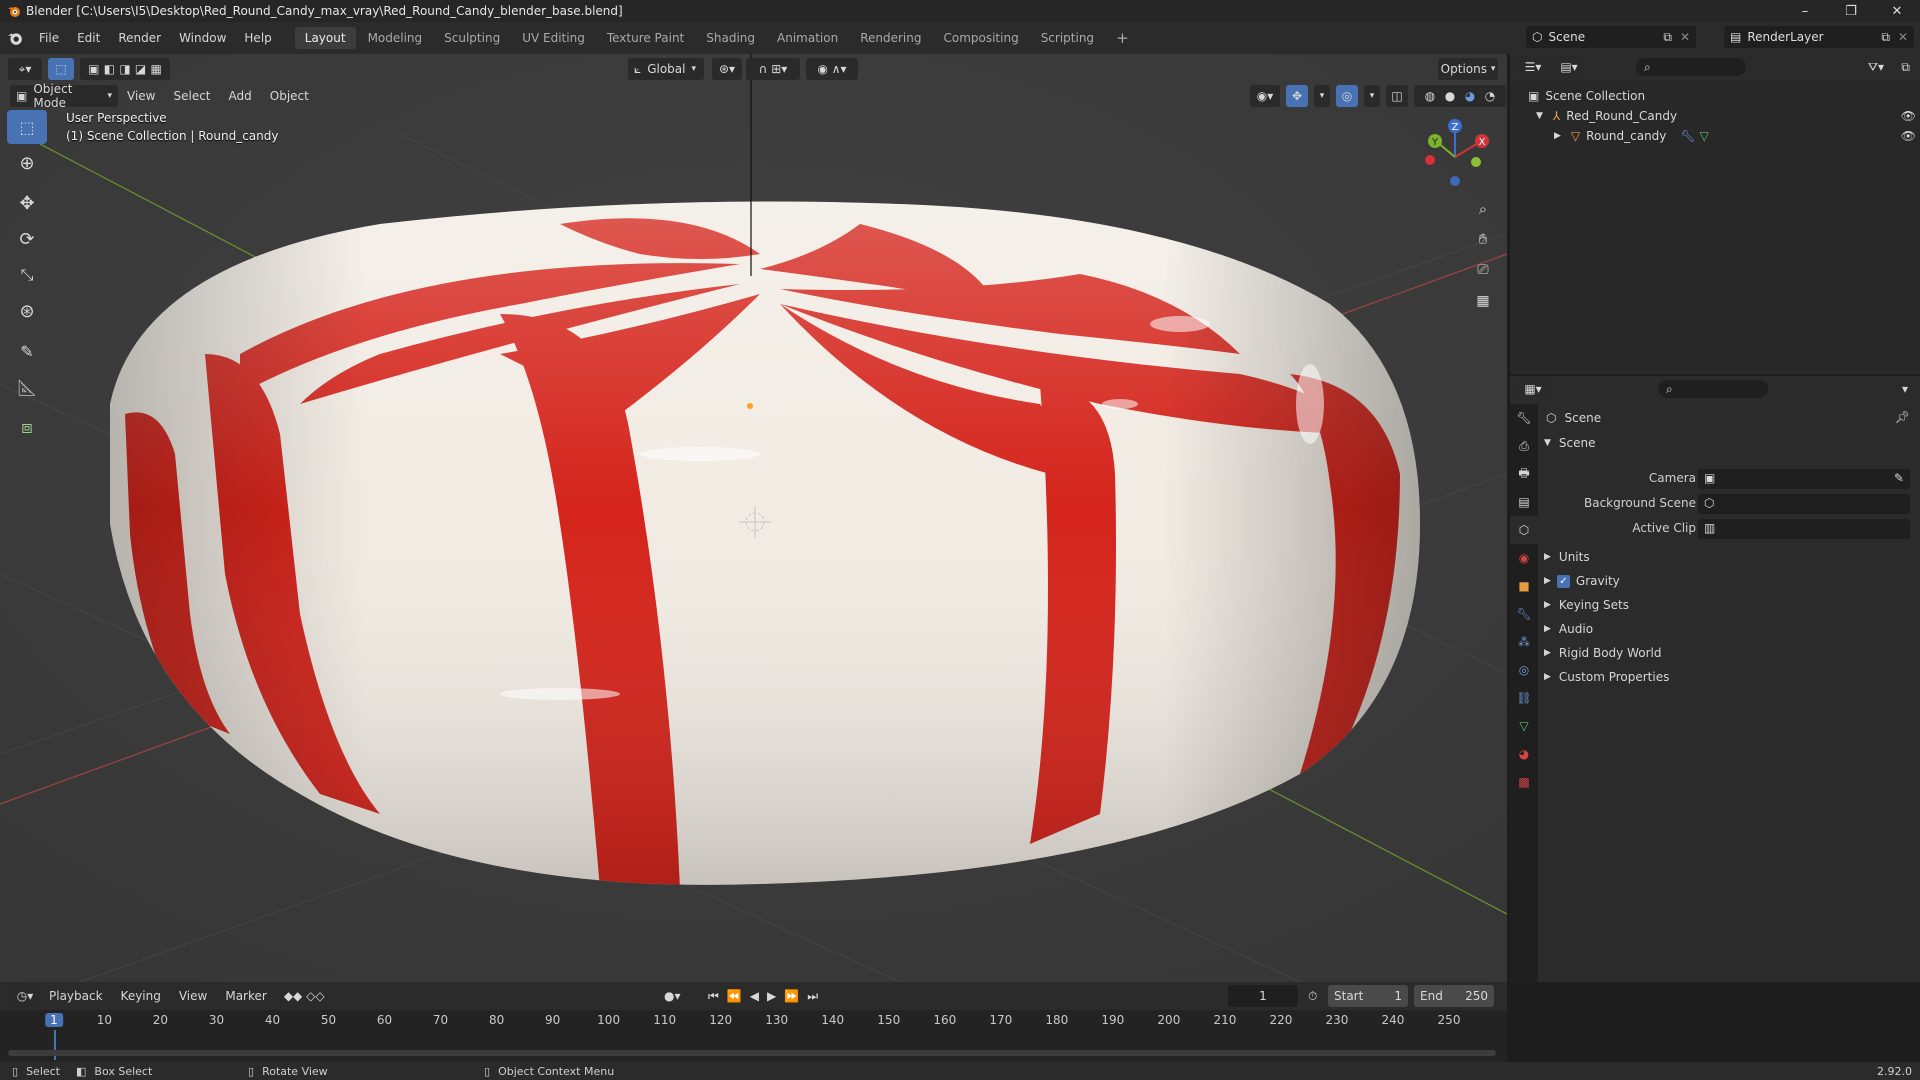 Image resolution: width=1920 pixels, height=1080 pixels. I want to click on record-icon: ●▾, so click(672, 996).